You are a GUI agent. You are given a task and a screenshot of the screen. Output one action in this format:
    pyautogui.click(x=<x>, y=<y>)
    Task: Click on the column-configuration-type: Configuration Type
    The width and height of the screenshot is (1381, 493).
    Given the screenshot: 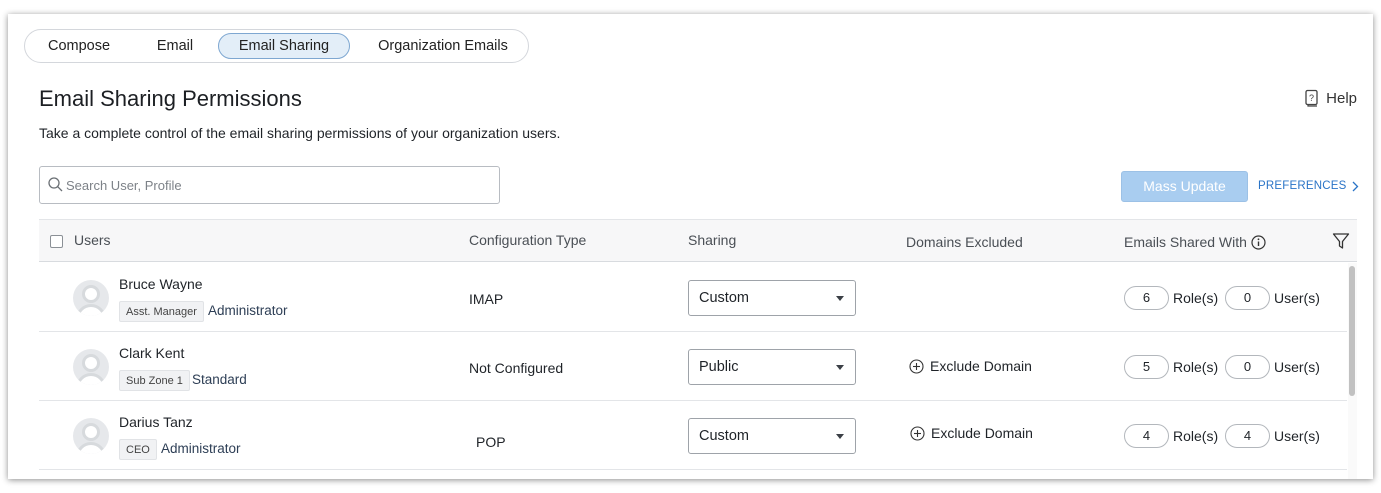 What is the action you would take?
    pyautogui.click(x=527, y=240)
    